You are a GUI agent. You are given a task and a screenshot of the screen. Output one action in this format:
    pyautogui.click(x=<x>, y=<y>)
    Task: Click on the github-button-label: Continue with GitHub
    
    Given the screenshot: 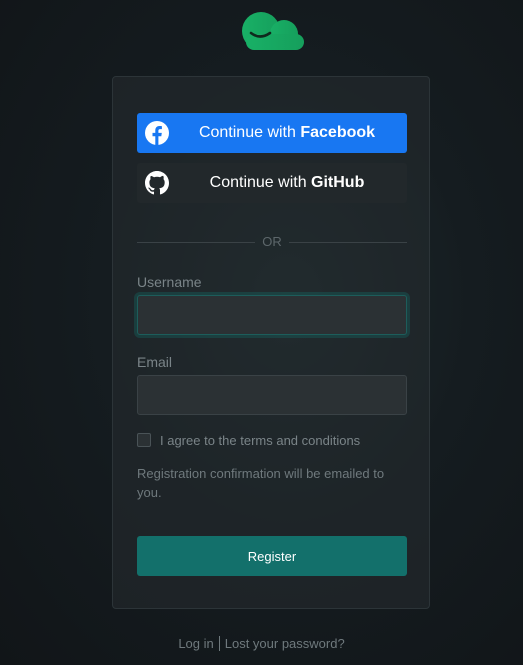 What is the action you would take?
    pyautogui.click(x=287, y=182)
    